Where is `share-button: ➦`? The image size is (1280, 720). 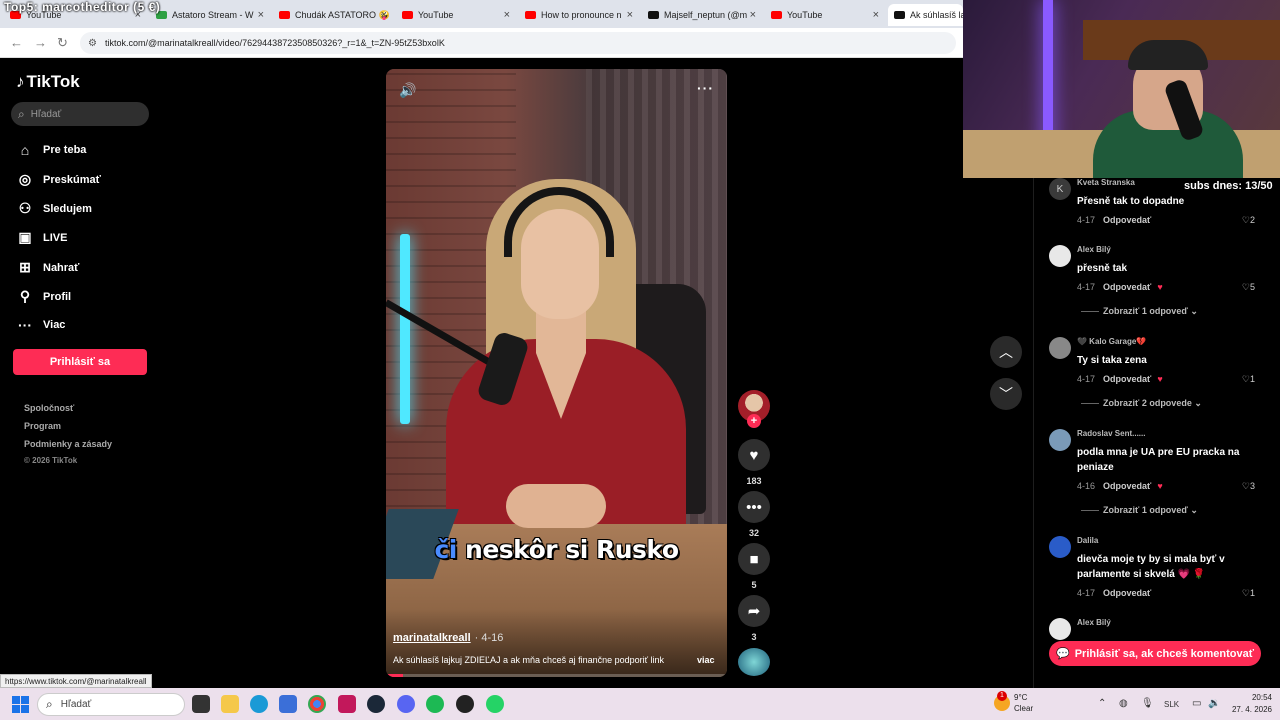
share-button: ➦ is located at coordinates (754, 611).